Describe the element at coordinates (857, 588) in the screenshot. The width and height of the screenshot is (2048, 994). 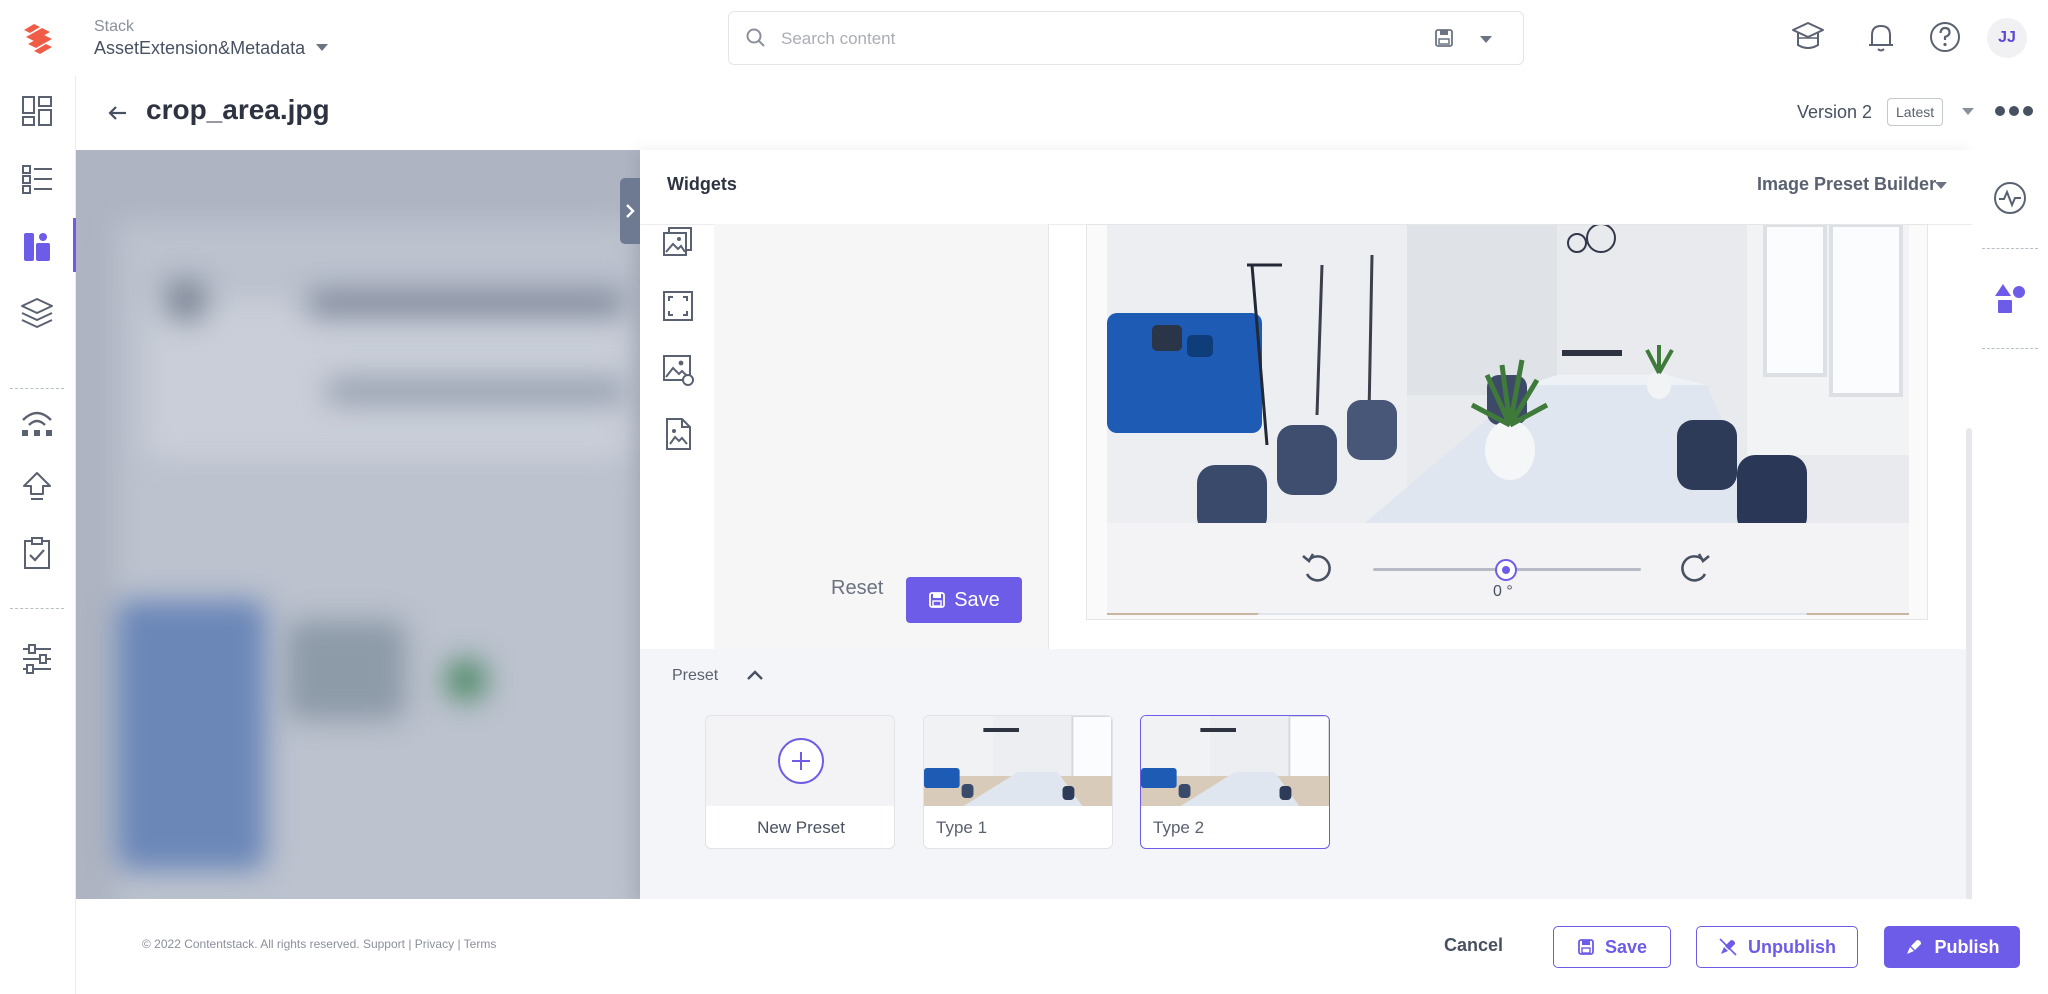
I see `reset-button: Reset` at that location.